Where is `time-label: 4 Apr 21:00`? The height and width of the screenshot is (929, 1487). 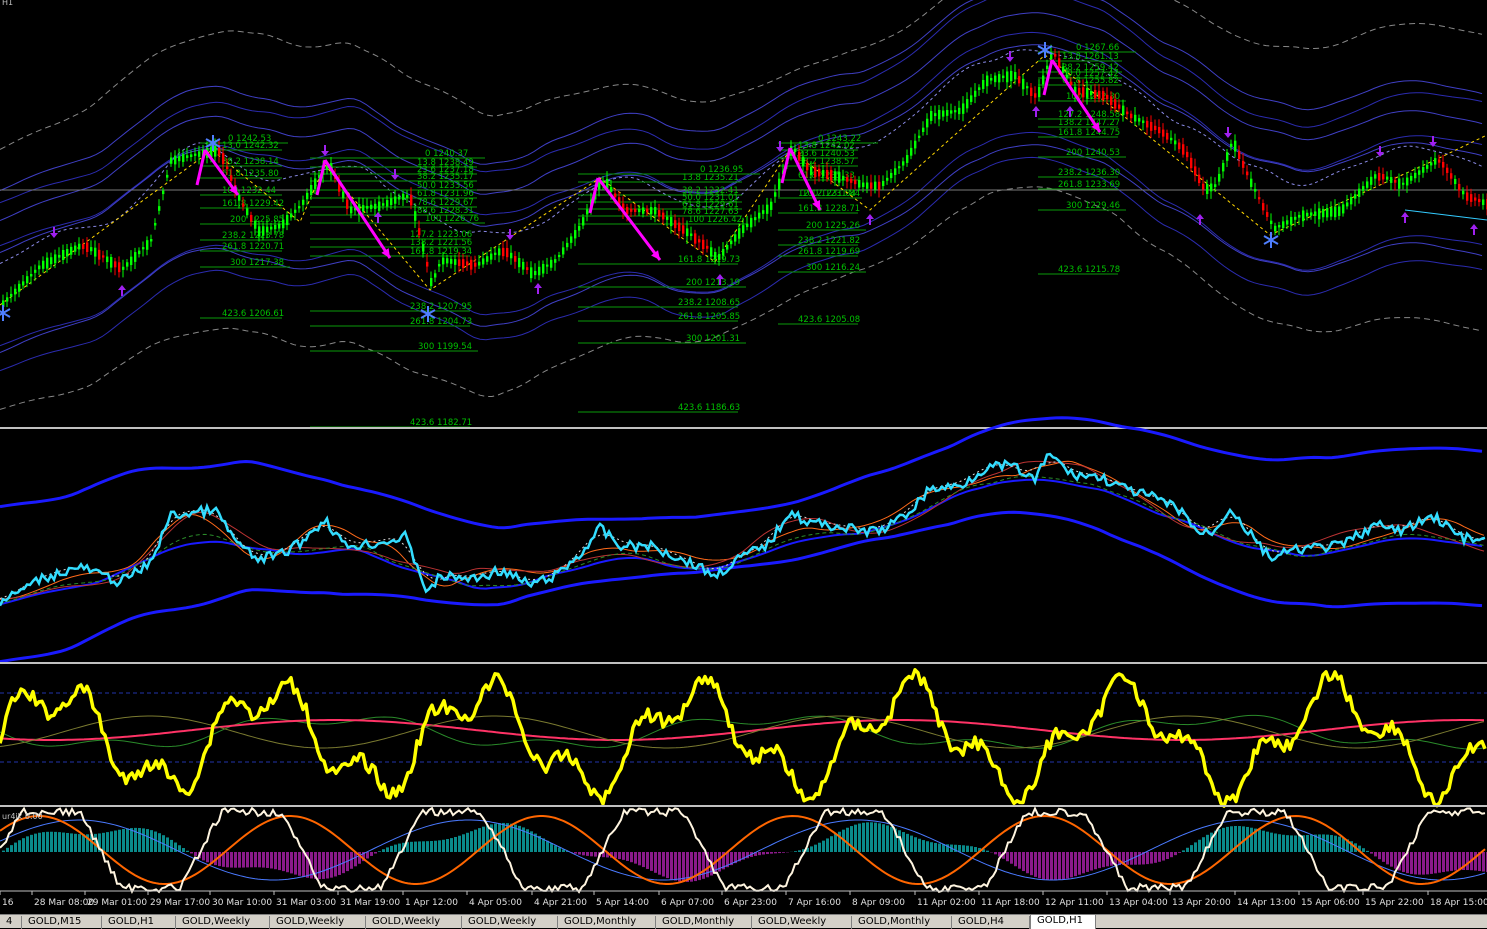 time-label: 4 Apr 21:00 is located at coordinates (560, 903).